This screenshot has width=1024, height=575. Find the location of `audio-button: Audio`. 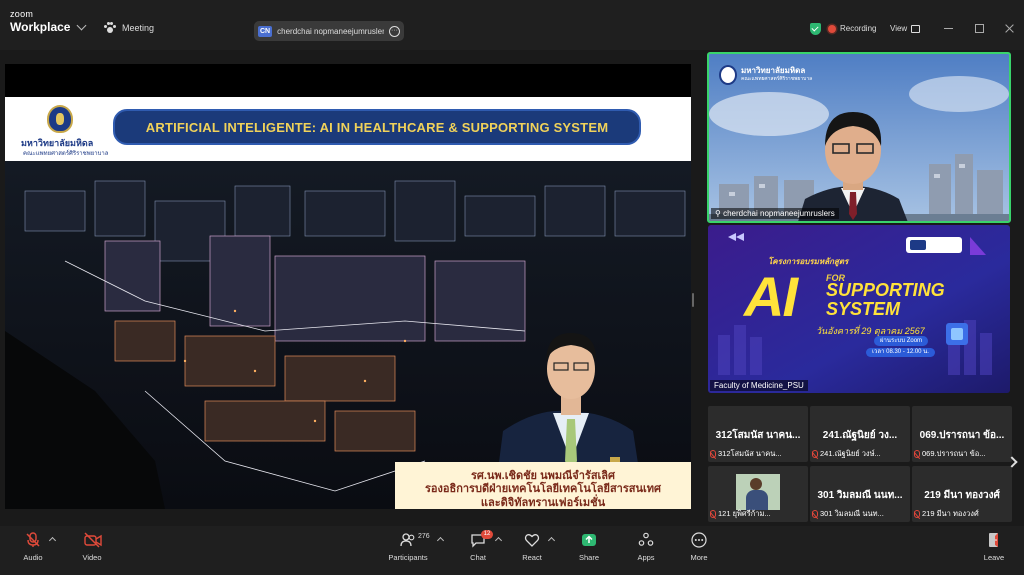

audio-button: Audio is located at coordinates (33, 547).